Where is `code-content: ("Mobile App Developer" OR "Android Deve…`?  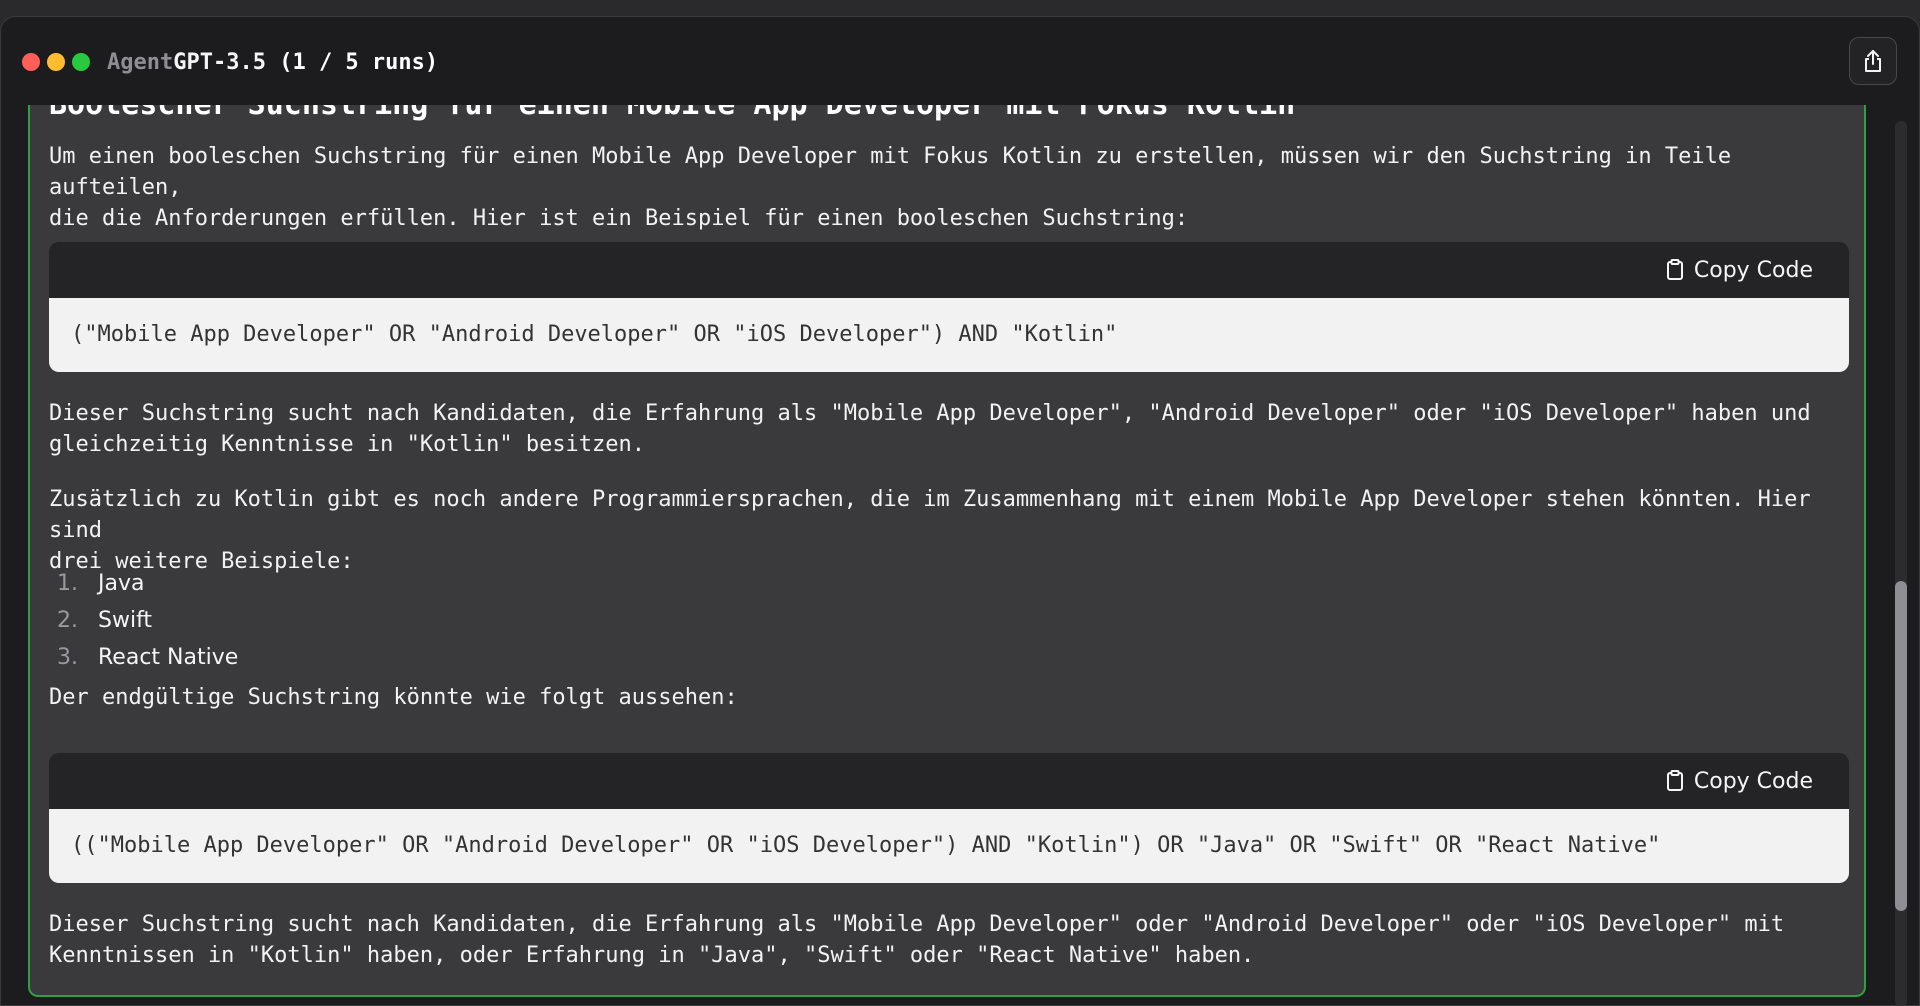
code-content: ("Mobile App Developer" OR "Android Deve… is located at coordinates (949, 335).